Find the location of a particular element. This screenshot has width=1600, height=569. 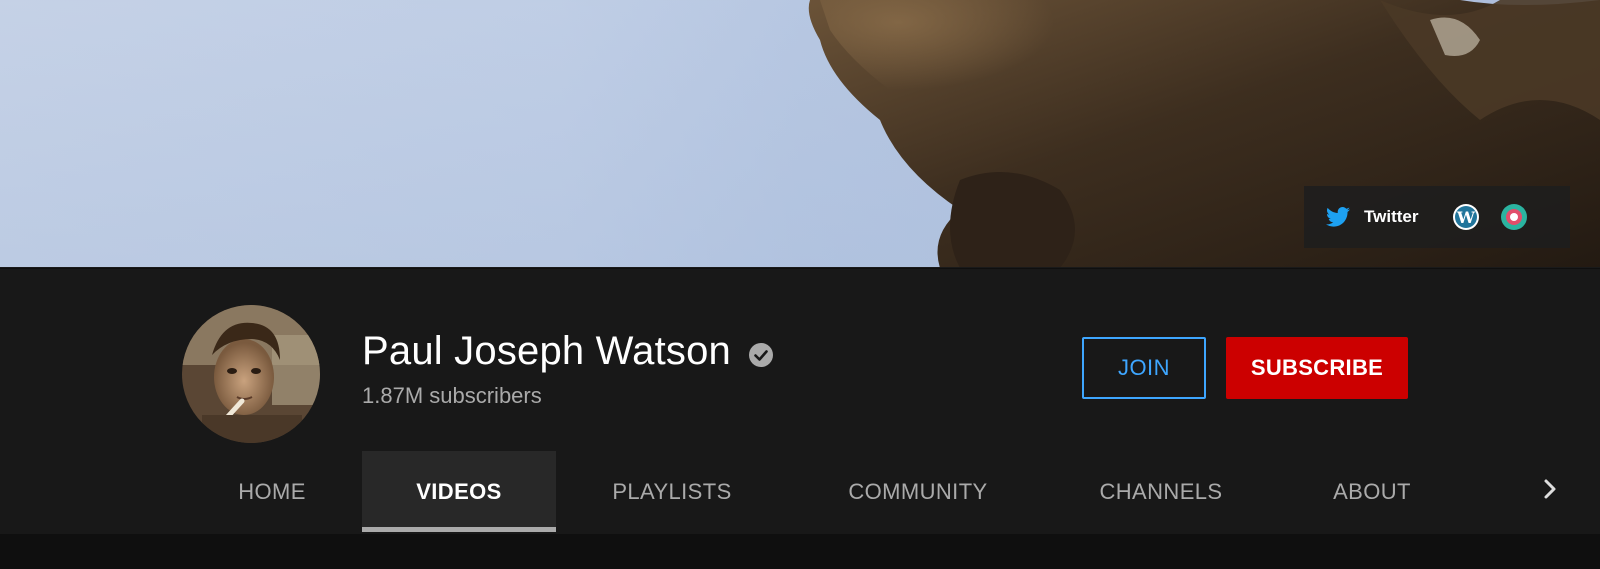

tabs-next-button is located at coordinates (1550, 491).